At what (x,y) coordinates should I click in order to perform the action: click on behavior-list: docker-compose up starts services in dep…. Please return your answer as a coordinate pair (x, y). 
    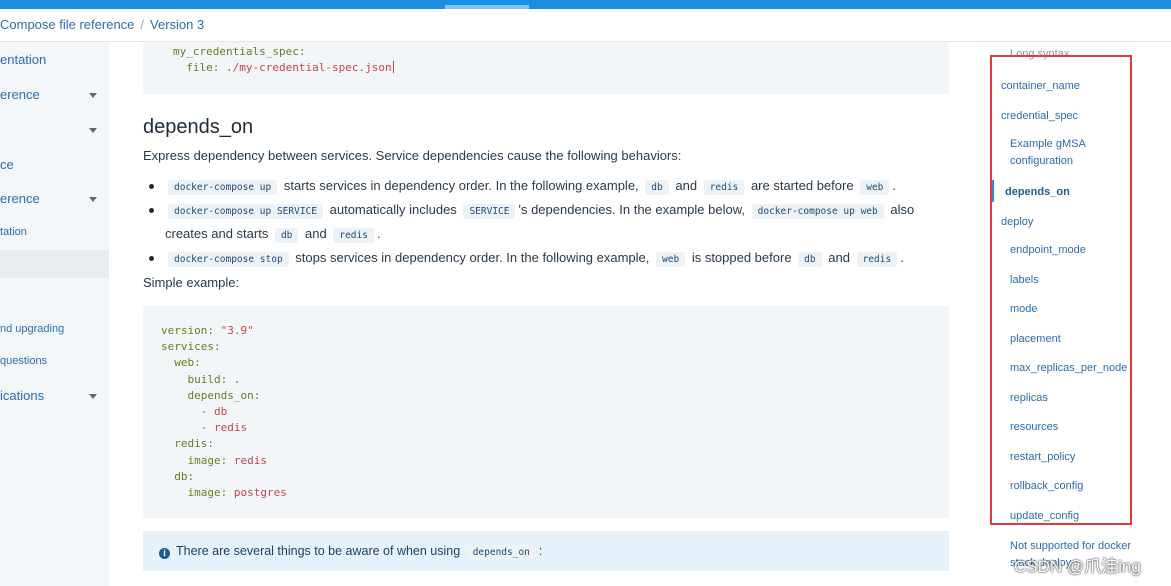
    Looking at the image, I should click on (548, 223).